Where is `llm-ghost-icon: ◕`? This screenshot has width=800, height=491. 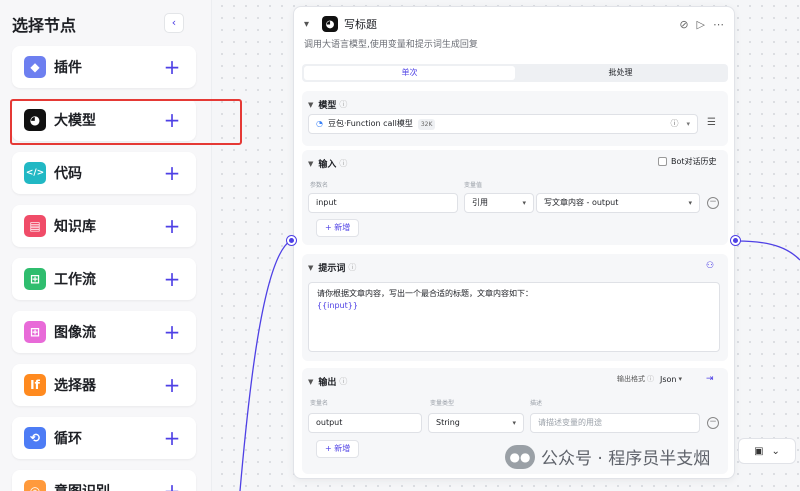 llm-ghost-icon: ◕ is located at coordinates (330, 24).